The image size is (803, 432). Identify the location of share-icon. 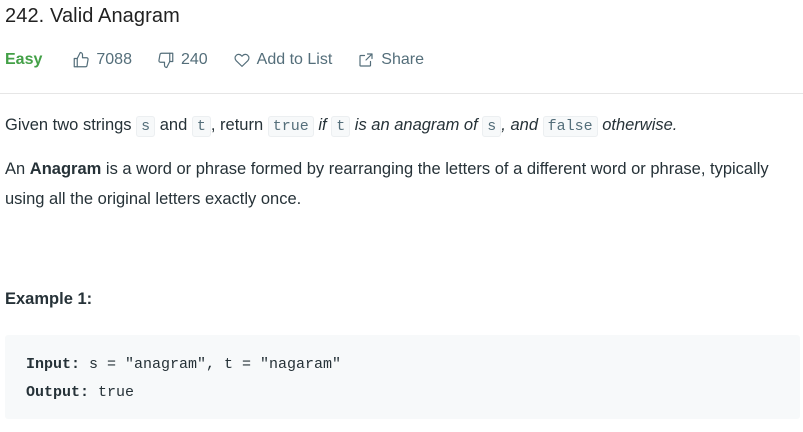
(366, 60).